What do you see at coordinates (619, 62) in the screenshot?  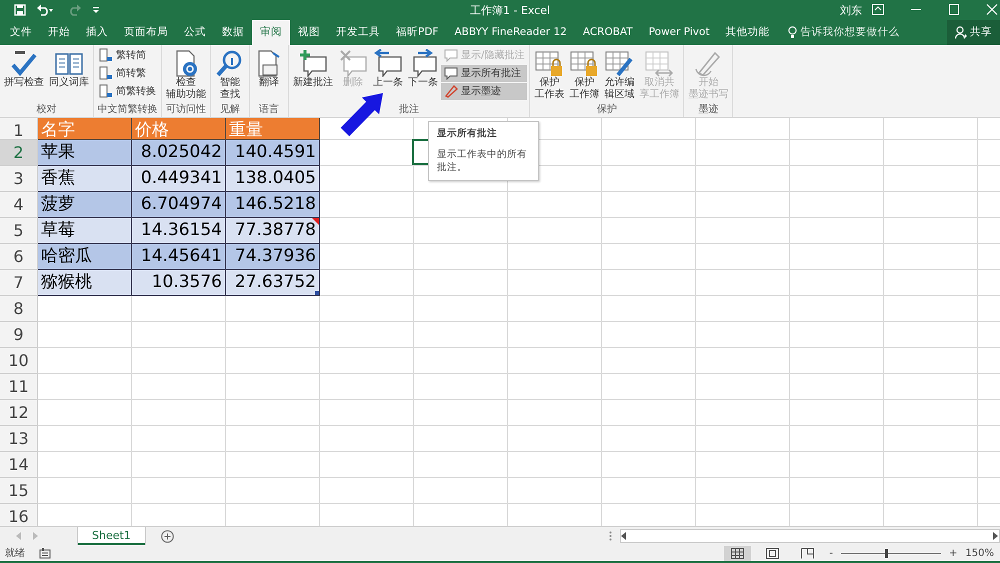 I see `sheet-pencil-icon` at bounding box center [619, 62].